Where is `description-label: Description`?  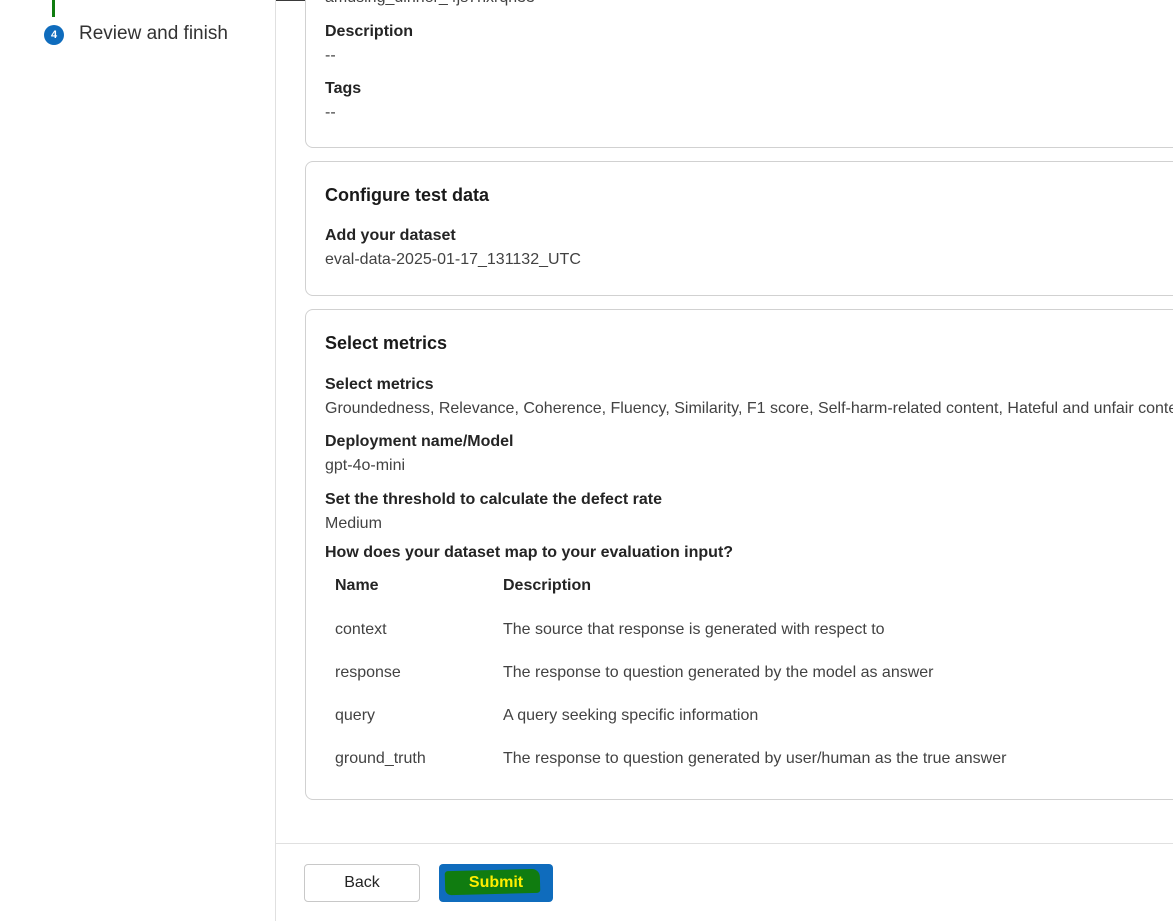 description-label: Description is located at coordinates (369, 31).